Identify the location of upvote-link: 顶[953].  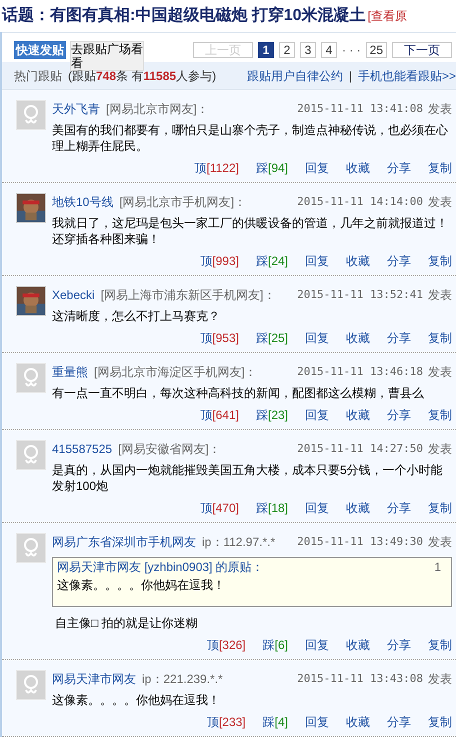
(219, 338).